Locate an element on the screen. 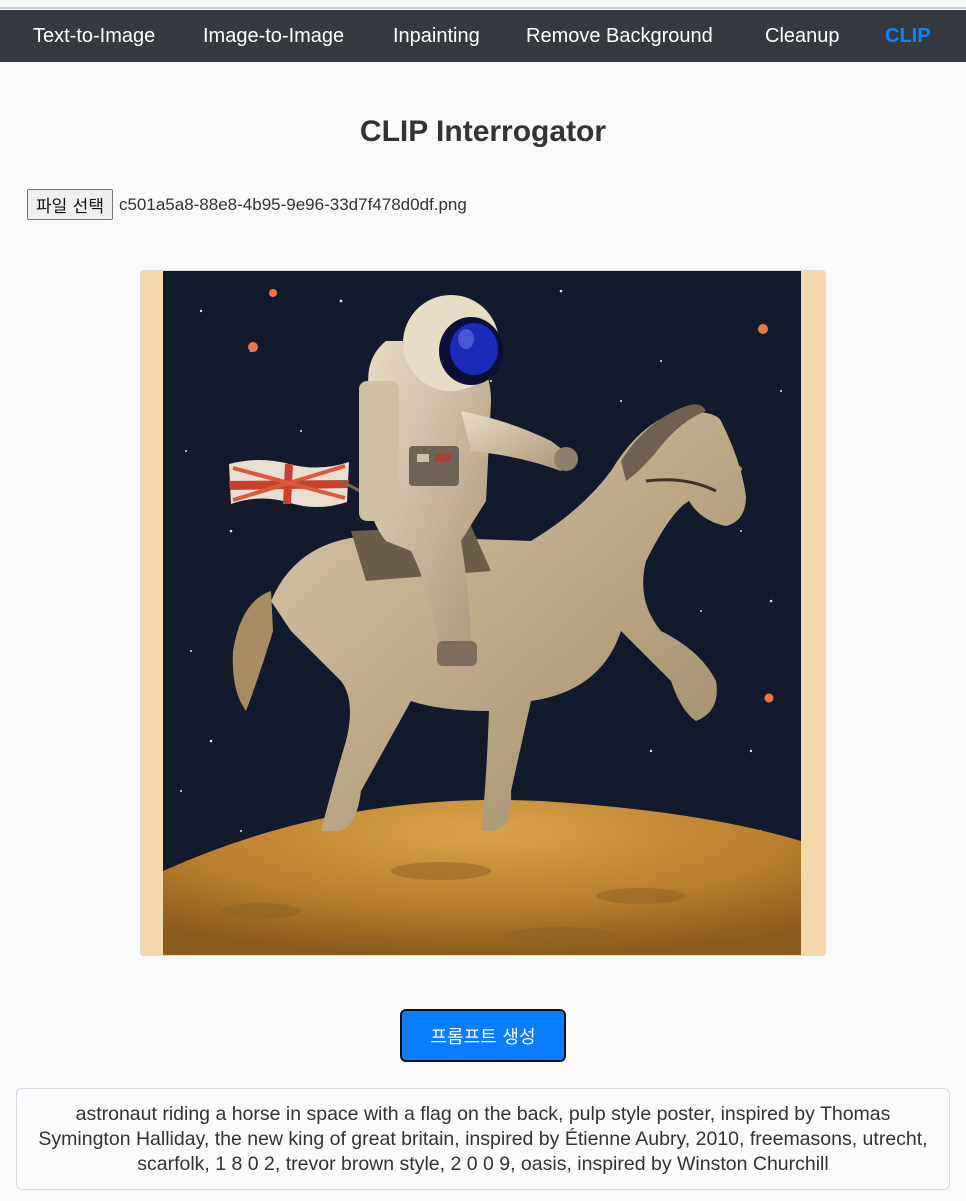 Image resolution: width=966 pixels, height=1201 pixels. nav-cleanup: Cleanup is located at coordinates (802, 36).